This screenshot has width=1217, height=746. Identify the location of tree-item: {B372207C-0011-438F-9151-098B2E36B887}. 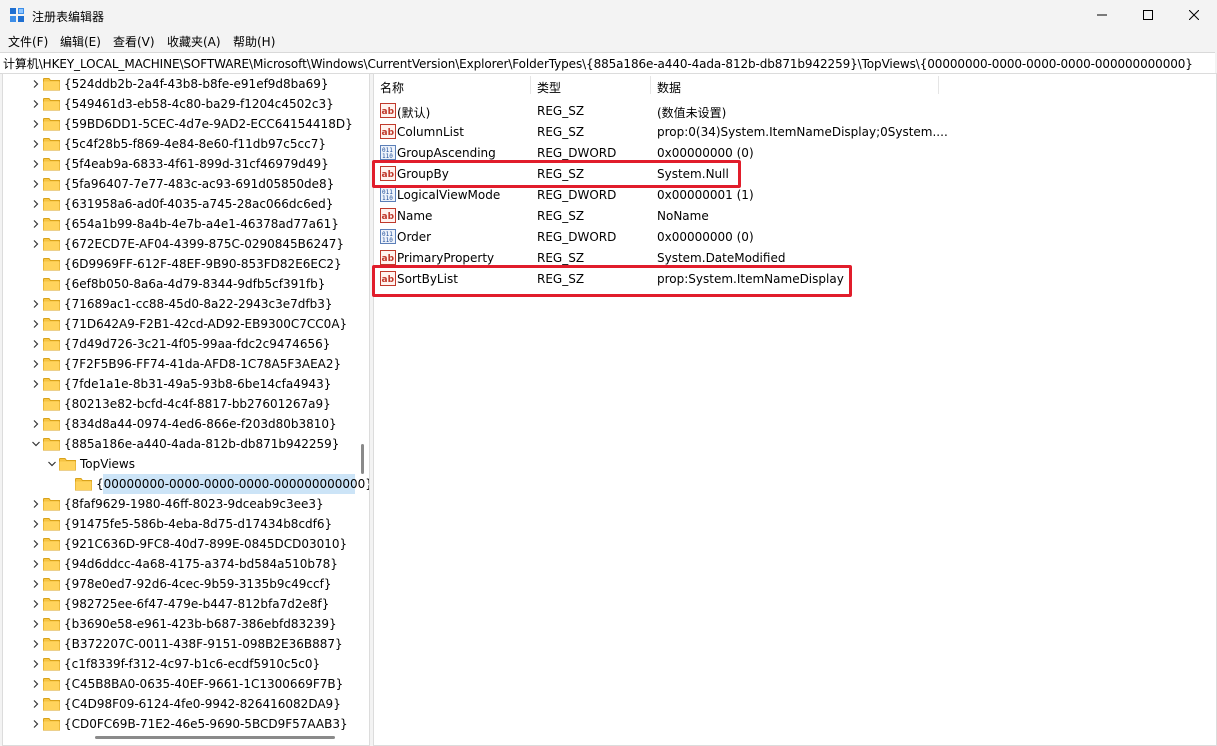
(179, 644).